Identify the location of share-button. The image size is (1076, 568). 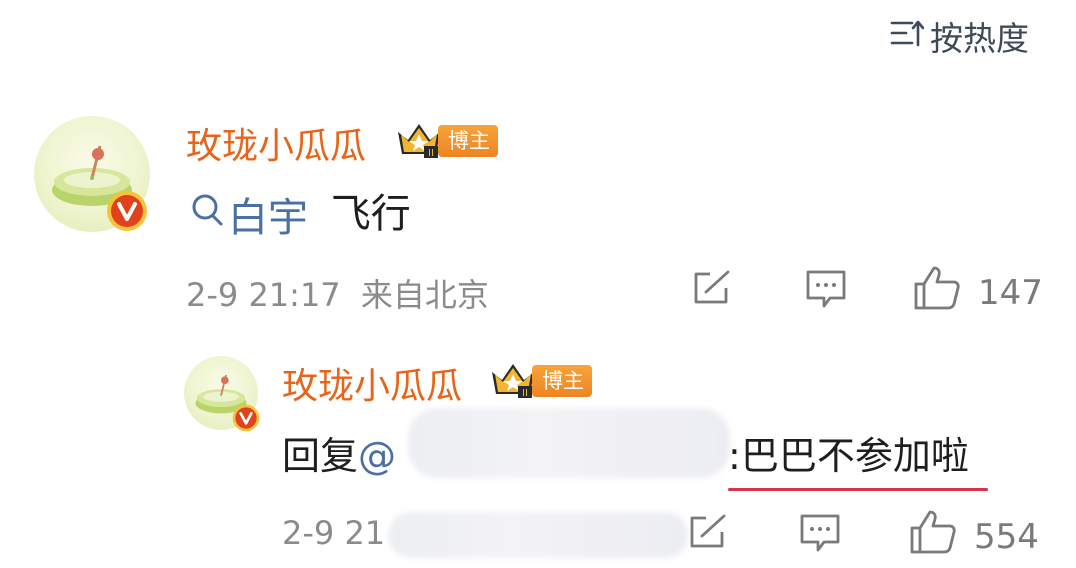
(712, 290).